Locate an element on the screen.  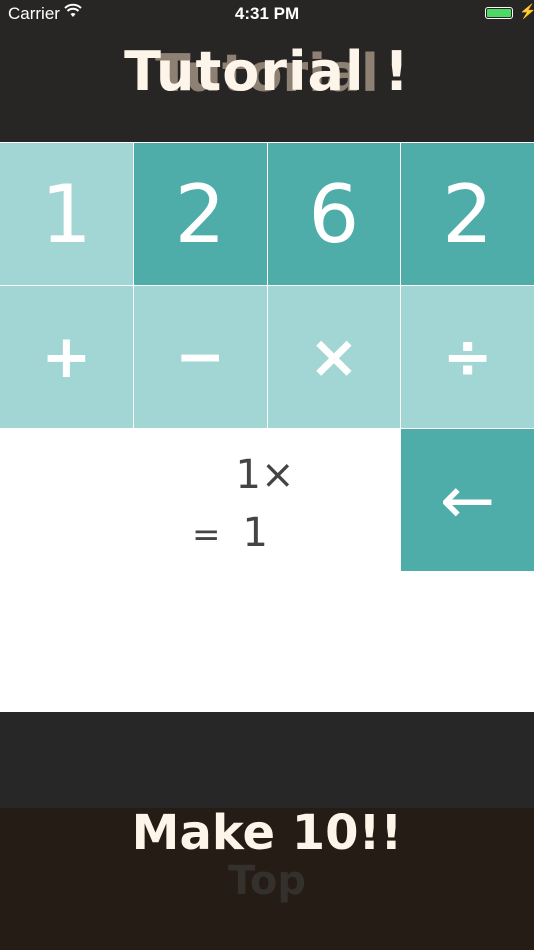
number-tile-3: 6 is located at coordinates (334, 214).